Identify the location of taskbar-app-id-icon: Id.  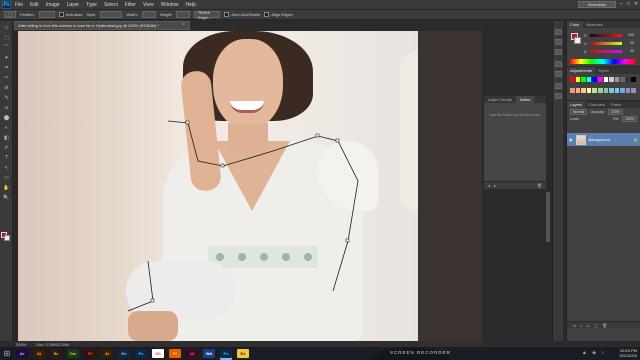
(192, 353).